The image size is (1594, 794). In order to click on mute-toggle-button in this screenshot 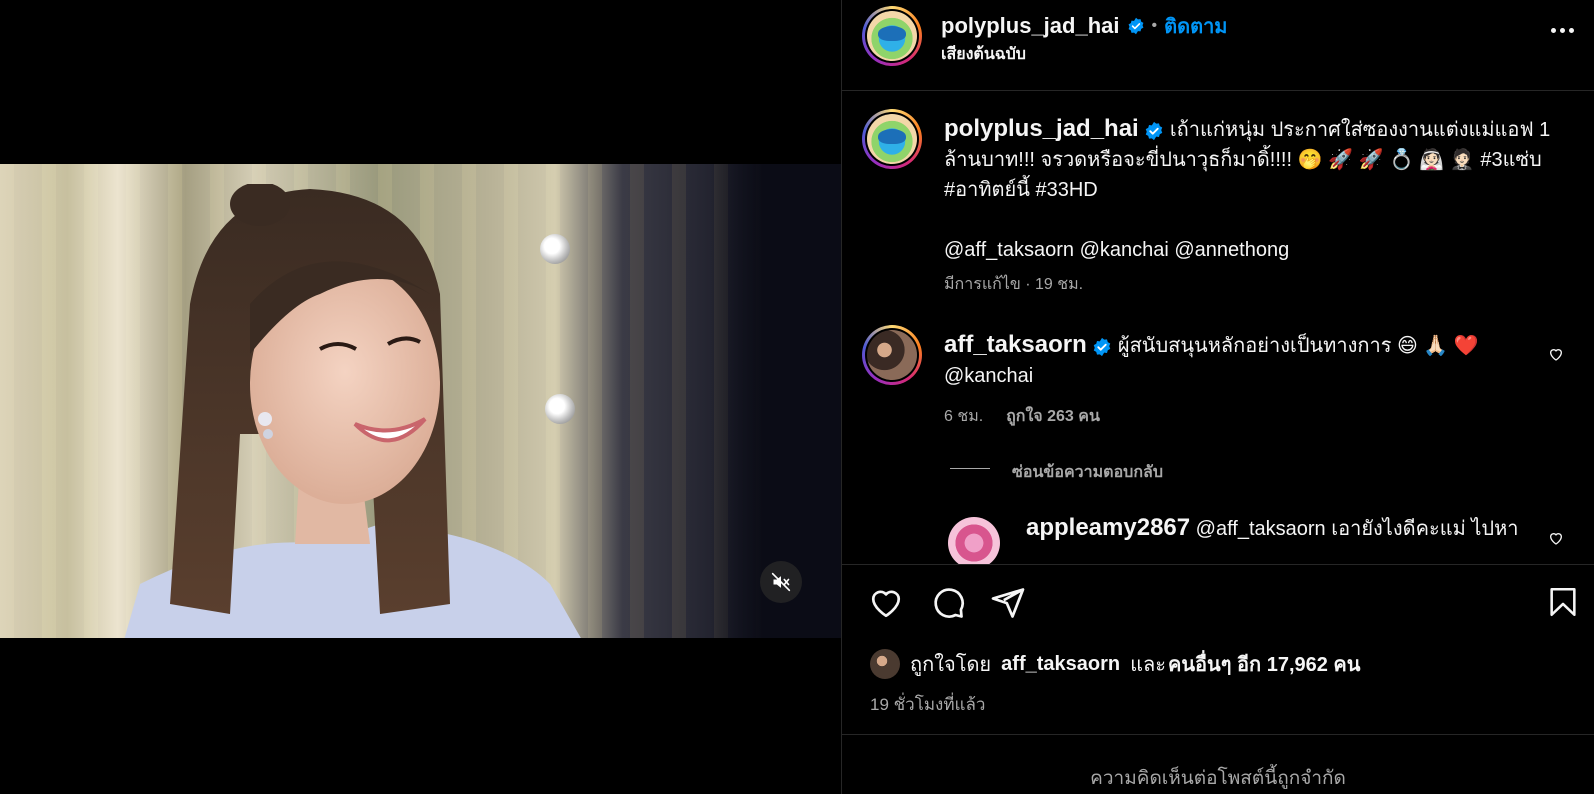, I will do `click(781, 582)`.